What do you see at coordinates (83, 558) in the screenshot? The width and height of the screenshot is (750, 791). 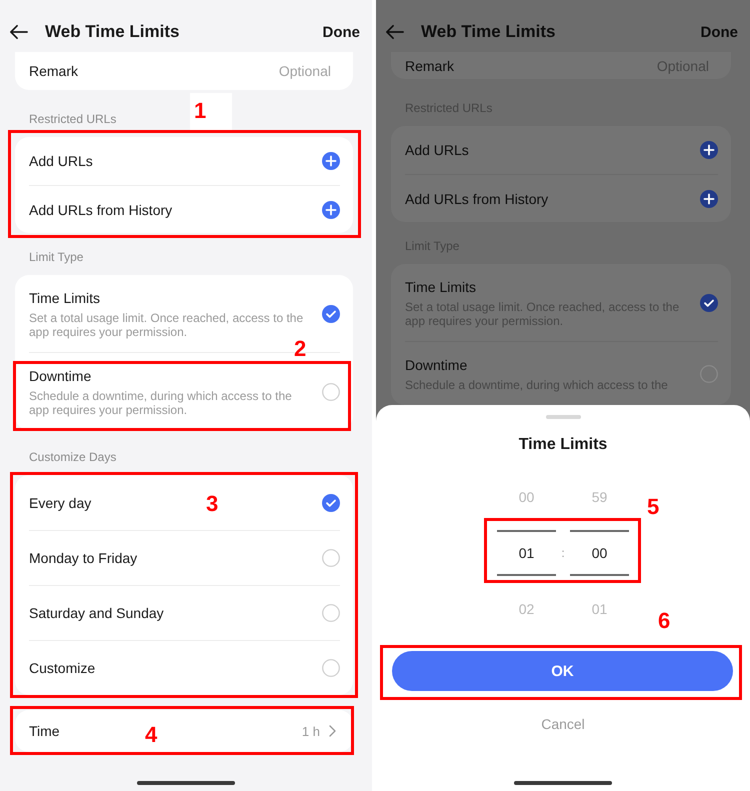 I see `day-option: Monday to Friday` at bounding box center [83, 558].